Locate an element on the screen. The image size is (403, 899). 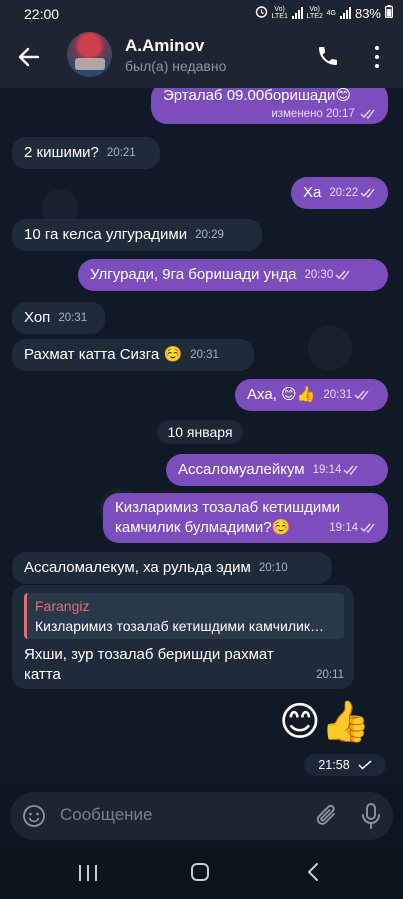
message-text-line2: катта is located at coordinates (42, 674).